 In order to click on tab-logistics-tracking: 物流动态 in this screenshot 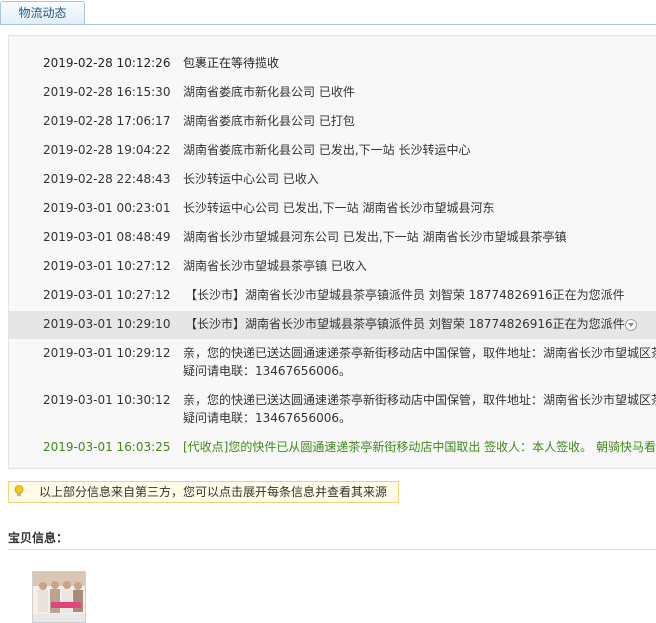, I will do `click(42, 12)`.